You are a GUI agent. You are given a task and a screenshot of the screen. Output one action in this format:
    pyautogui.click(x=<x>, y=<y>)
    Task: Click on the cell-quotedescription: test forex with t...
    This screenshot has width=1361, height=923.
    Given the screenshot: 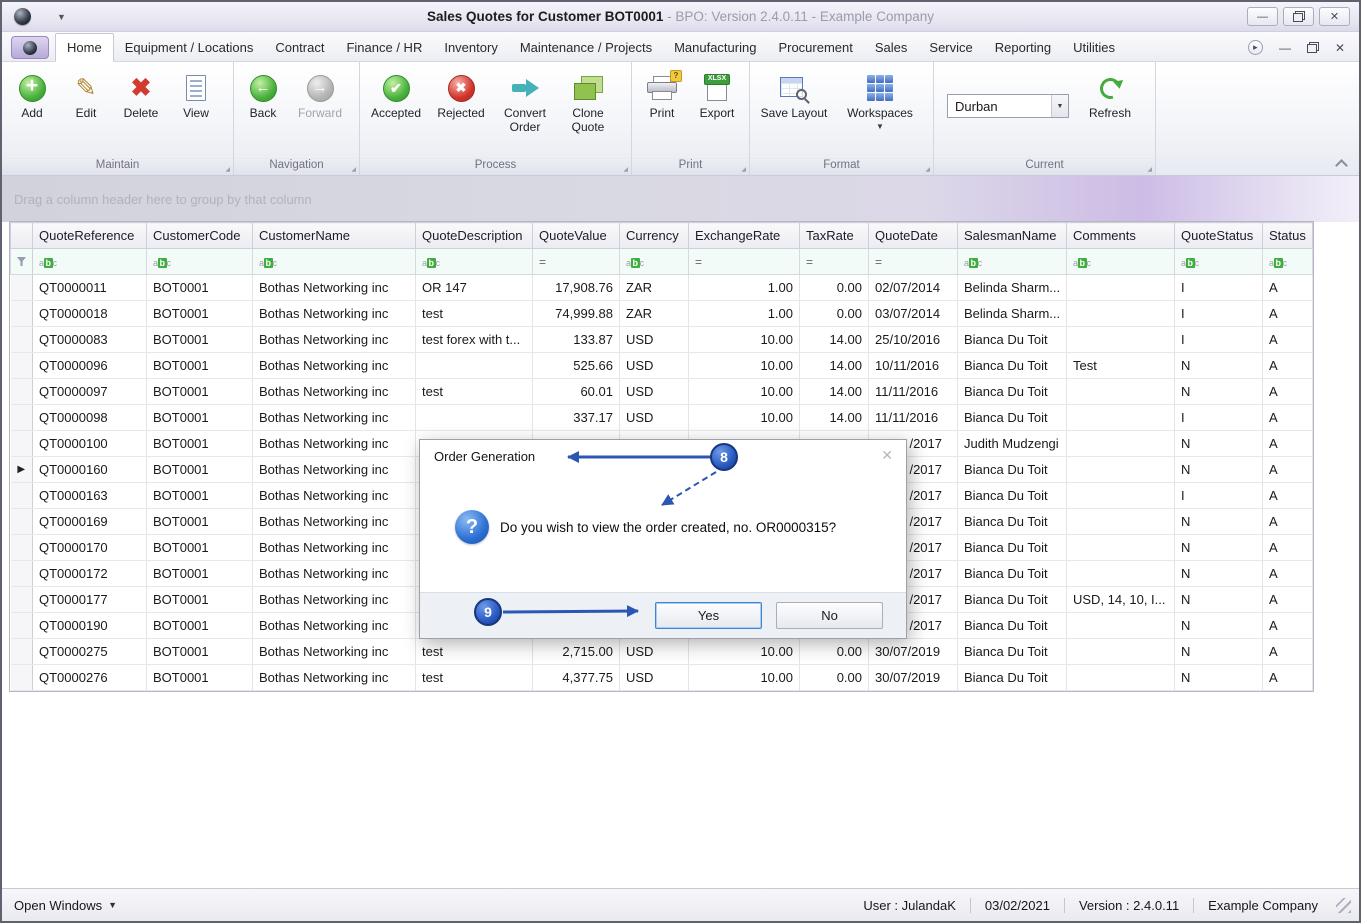 What is the action you would take?
    pyautogui.click(x=474, y=339)
    